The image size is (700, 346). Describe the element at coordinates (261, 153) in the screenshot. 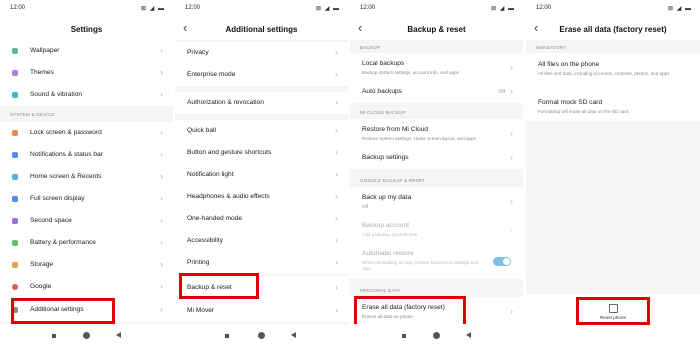

I see `additional-item-gestures: Button and gesture shortcuts ›` at that location.